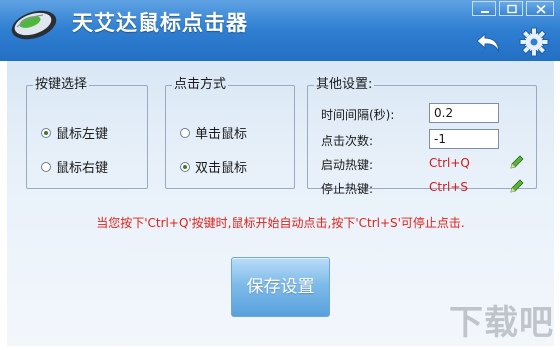 The height and width of the screenshot is (350, 560). I want to click on start-hotkey-label: 启动热键:, so click(347, 165).